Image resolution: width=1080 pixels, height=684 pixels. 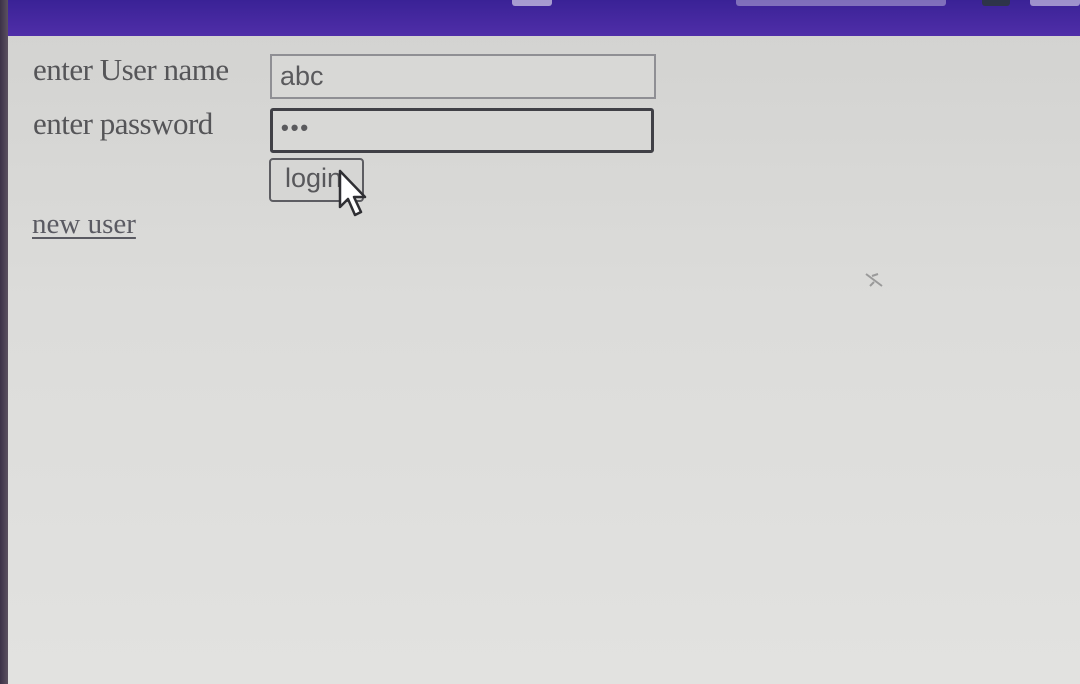 I want to click on password-input: •••, so click(x=462, y=130).